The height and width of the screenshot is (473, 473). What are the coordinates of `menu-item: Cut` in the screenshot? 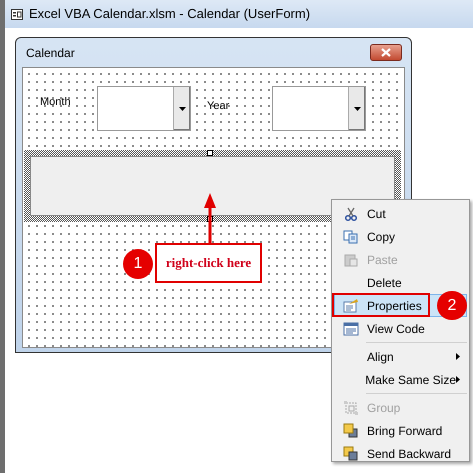 It's located at (400, 213).